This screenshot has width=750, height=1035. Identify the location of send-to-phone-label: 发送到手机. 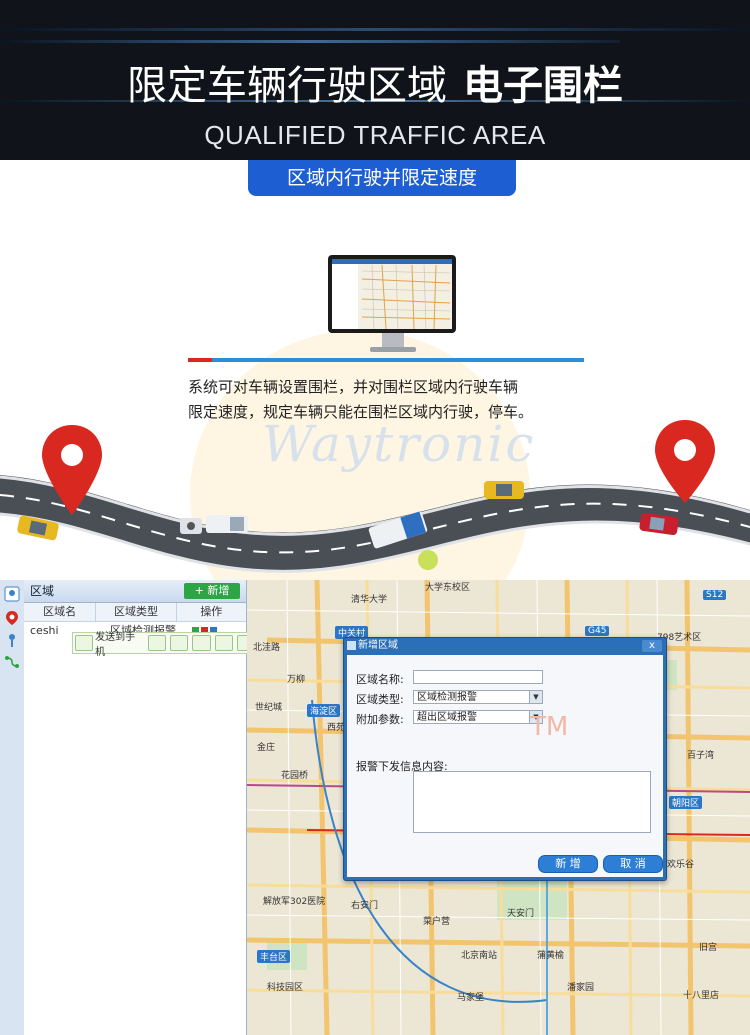
(117, 643).